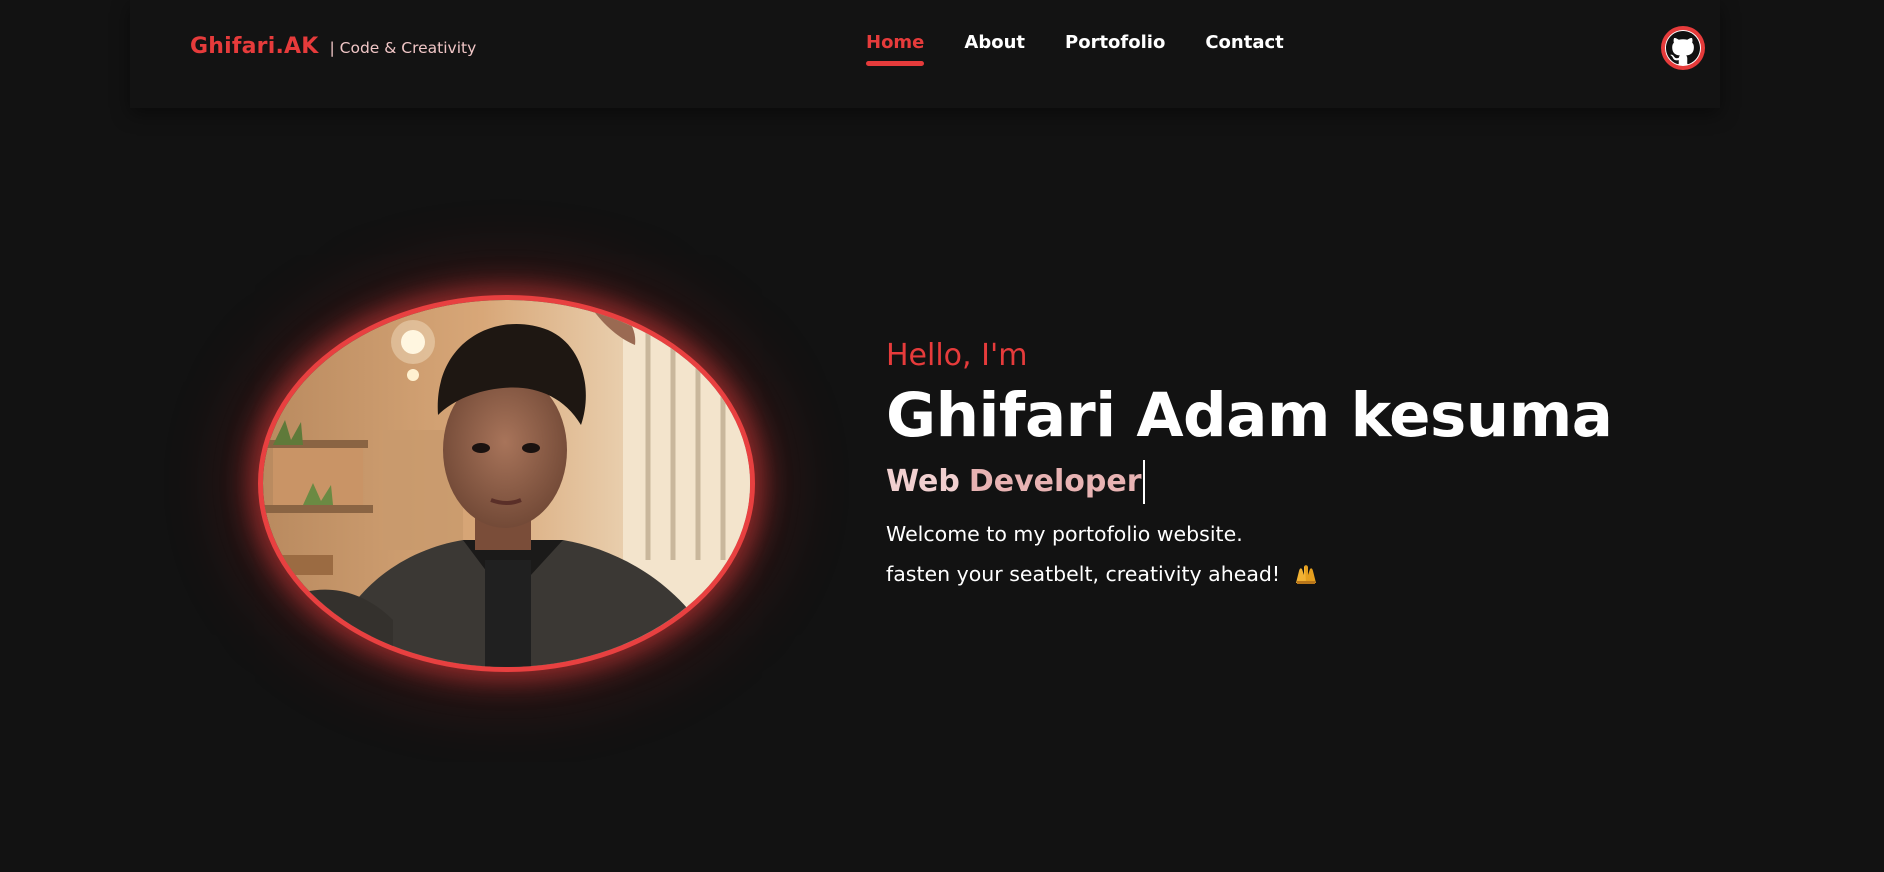 The height and width of the screenshot is (872, 1884). I want to click on nav-home: Home, so click(895, 49).